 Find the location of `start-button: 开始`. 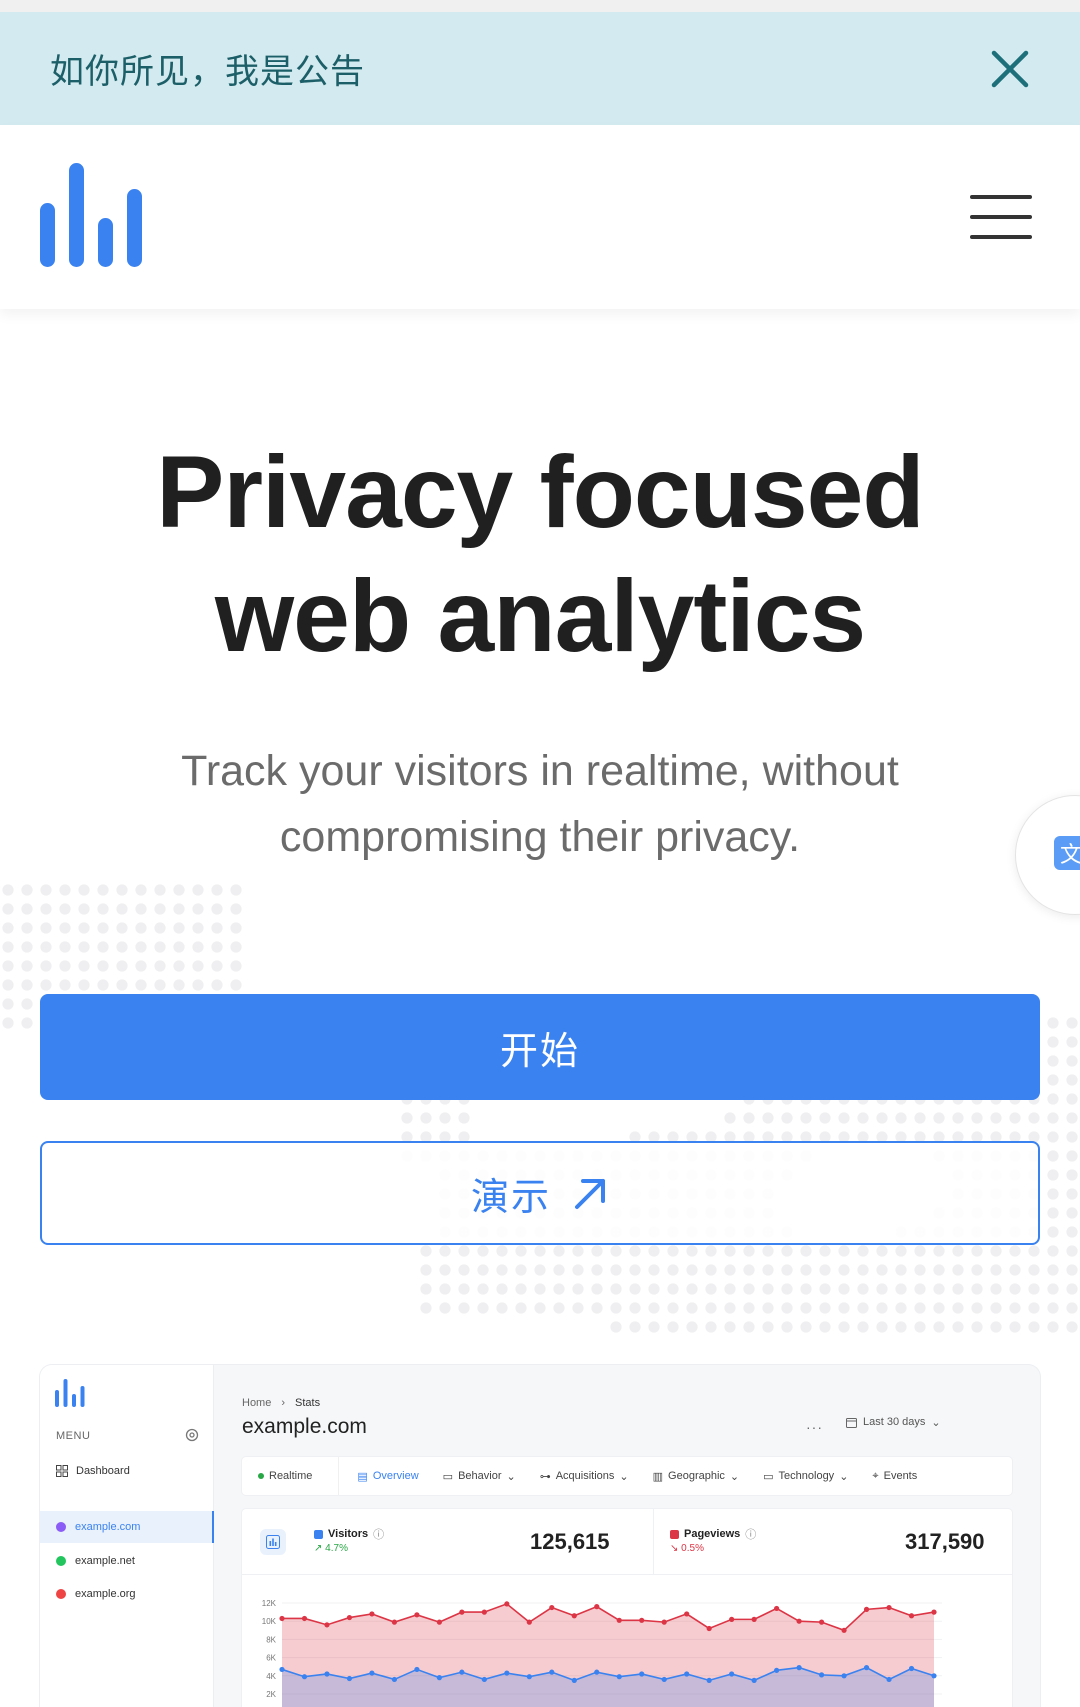

start-button: 开始 is located at coordinates (540, 1047).